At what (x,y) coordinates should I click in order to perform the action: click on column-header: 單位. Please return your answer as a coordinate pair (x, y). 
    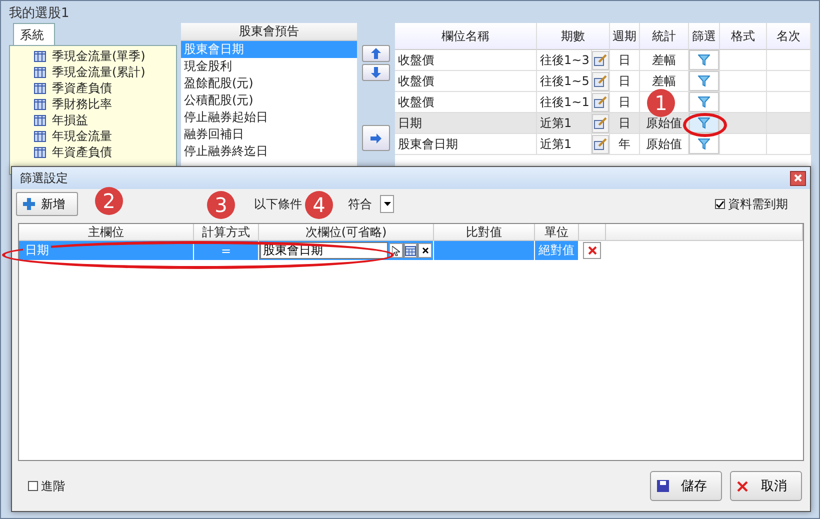
    Looking at the image, I should click on (557, 232).